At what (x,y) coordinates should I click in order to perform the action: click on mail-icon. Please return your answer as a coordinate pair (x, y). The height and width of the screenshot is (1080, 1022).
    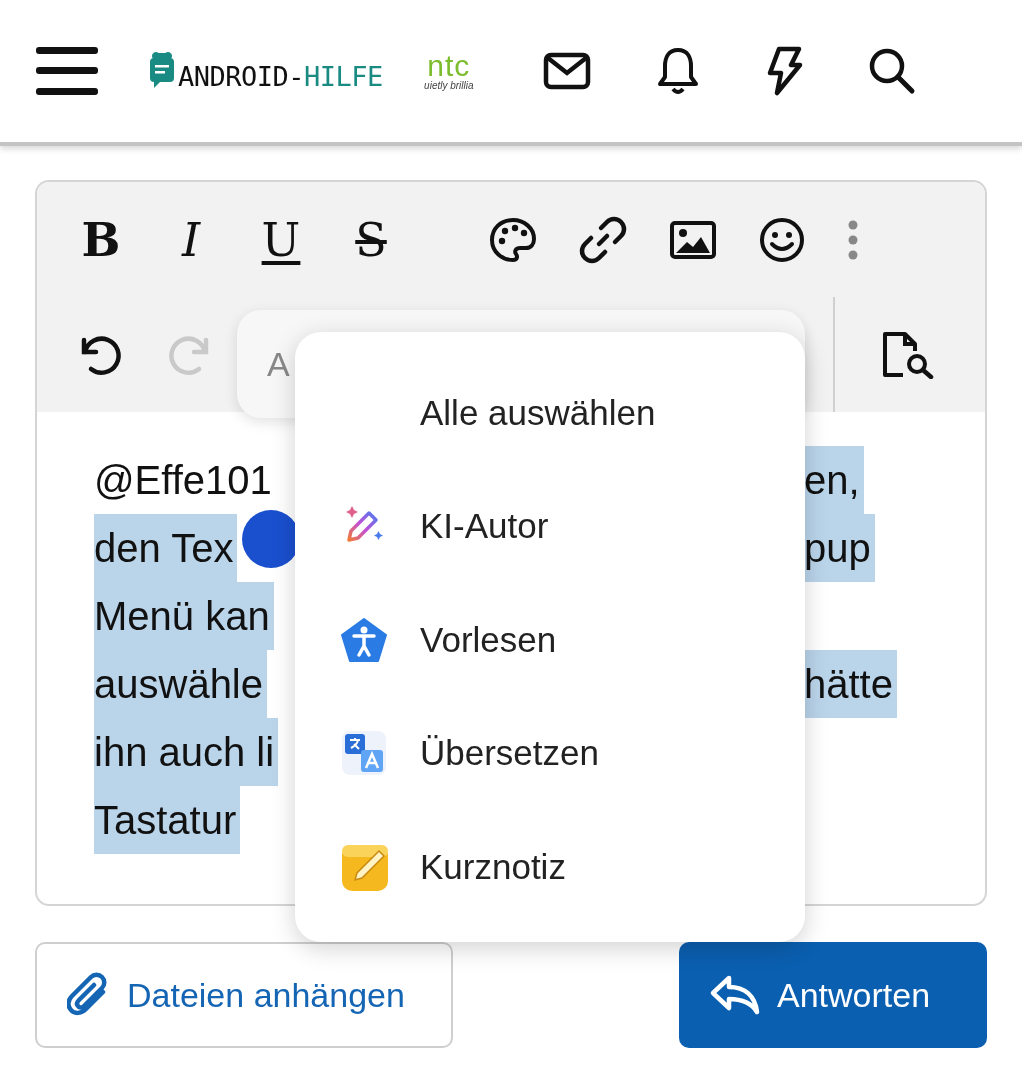
    Looking at the image, I should click on (566, 71).